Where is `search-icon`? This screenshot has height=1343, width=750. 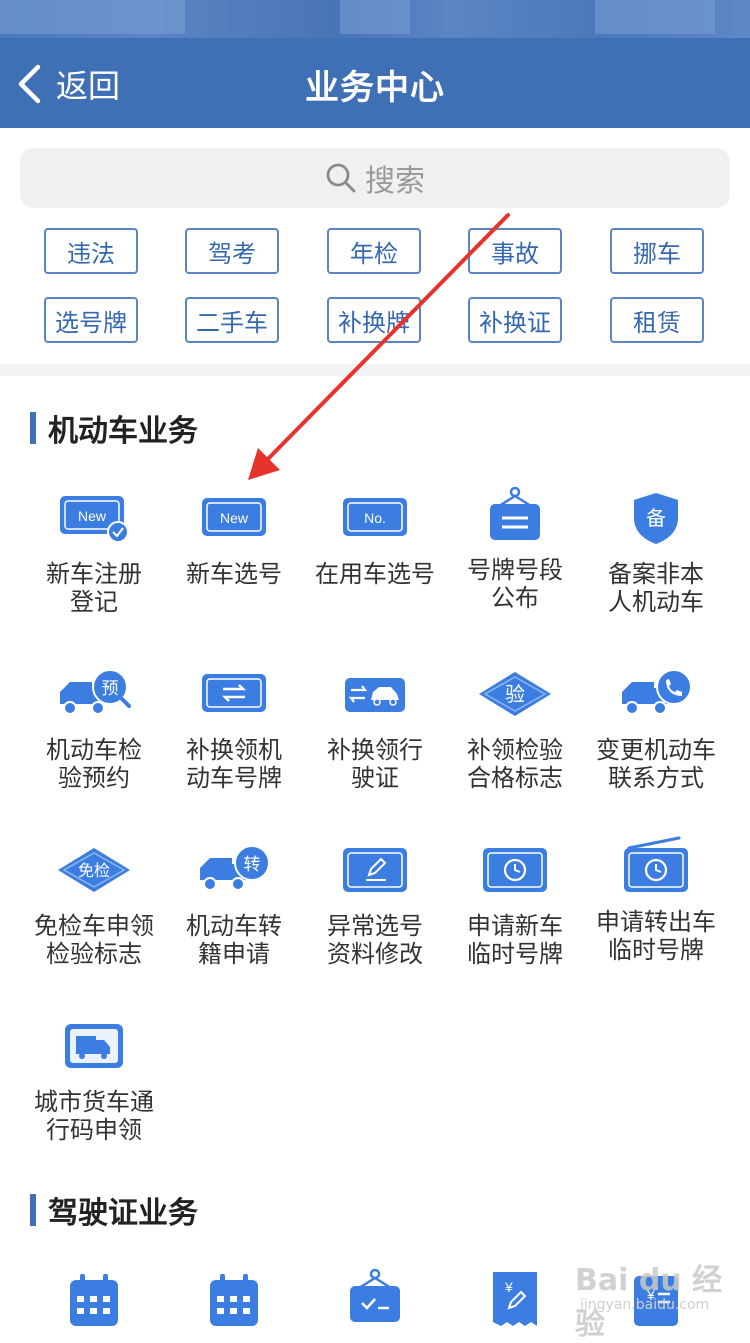 search-icon is located at coordinates (341, 178).